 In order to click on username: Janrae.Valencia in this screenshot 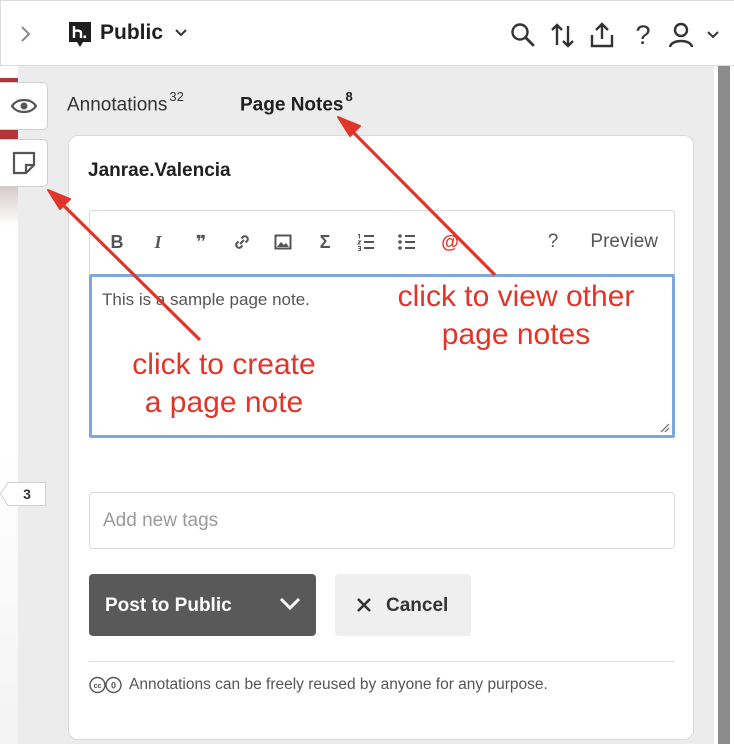, I will do `click(159, 171)`.